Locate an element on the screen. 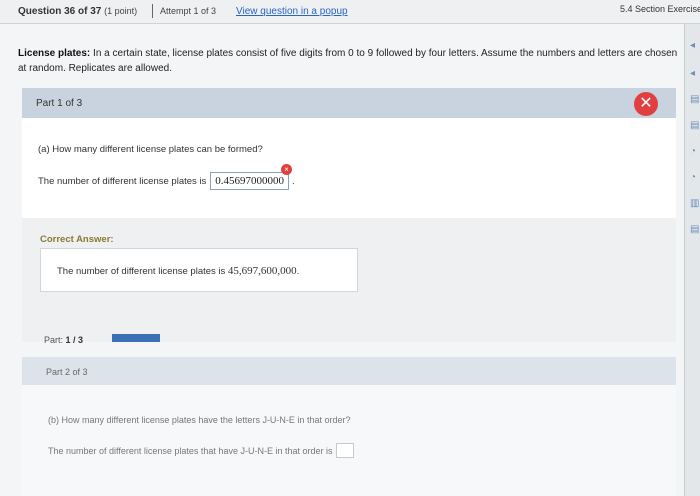  part-progress-value: 1 / 3 is located at coordinates (74, 340).